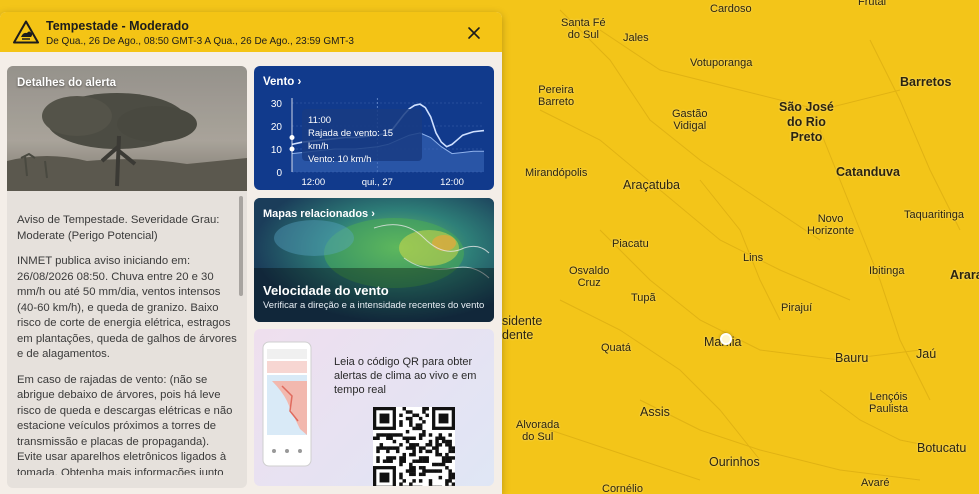 The height and width of the screenshot is (494, 979). I want to click on city-label: Piacatu, so click(630, 244).